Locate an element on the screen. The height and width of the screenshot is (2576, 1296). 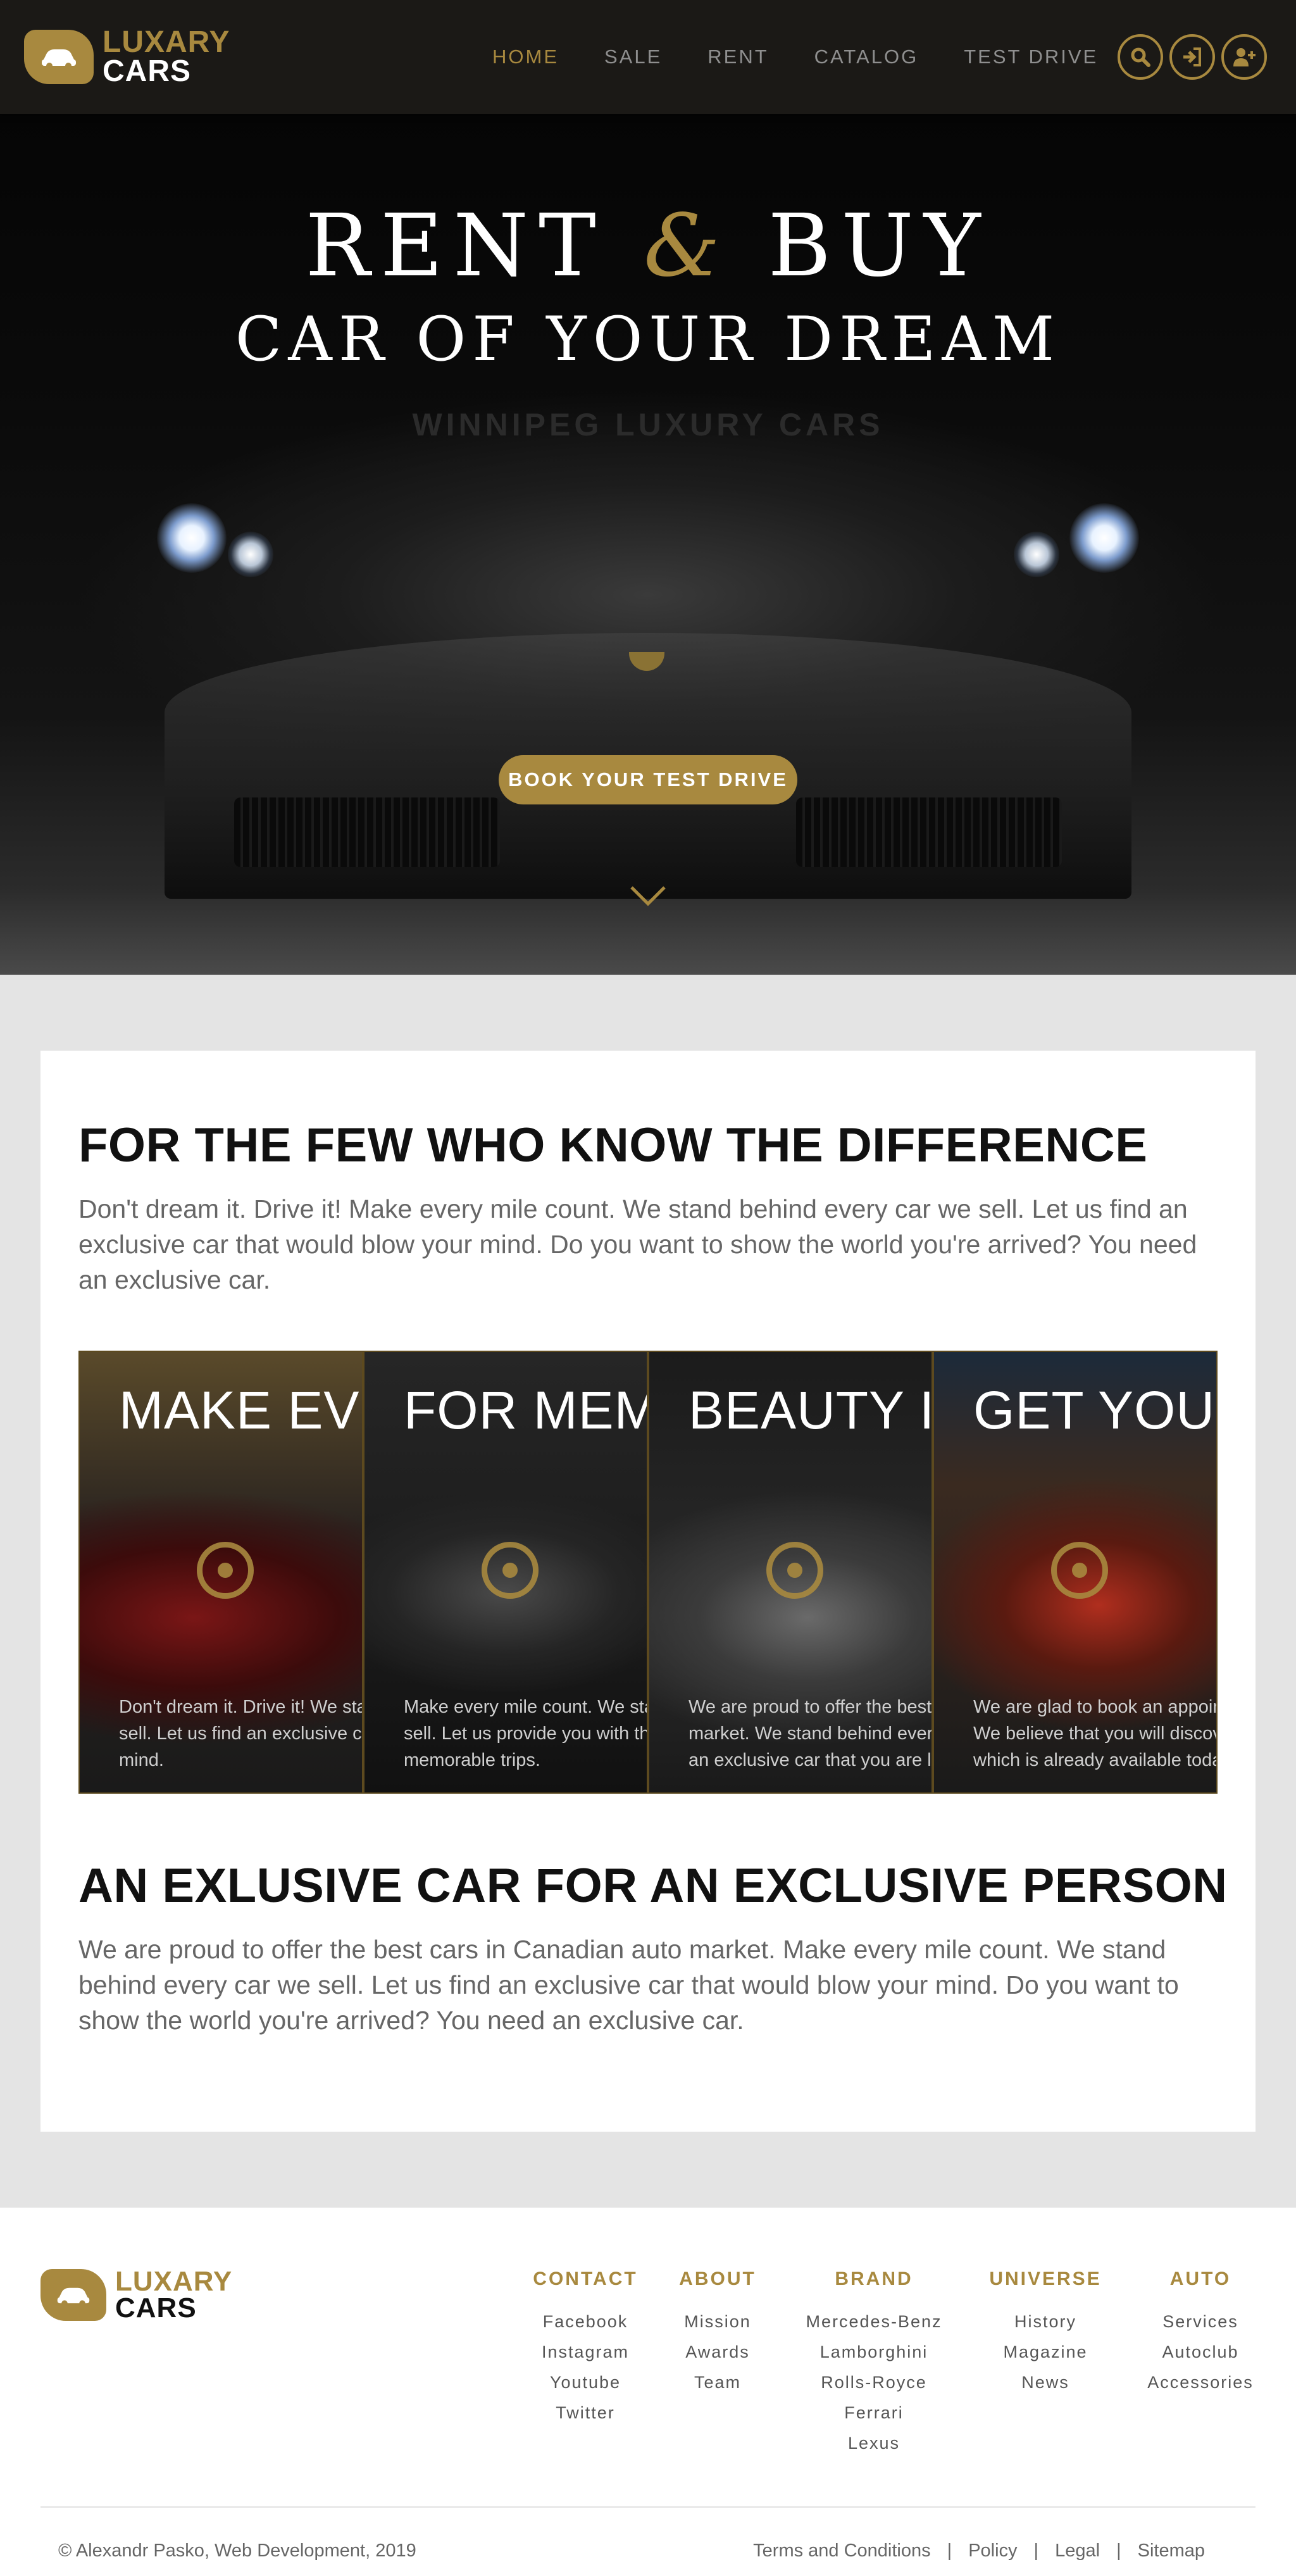
panel-title: BEAUTY IS IN DETAILS is located at coordinates (810, 1410).